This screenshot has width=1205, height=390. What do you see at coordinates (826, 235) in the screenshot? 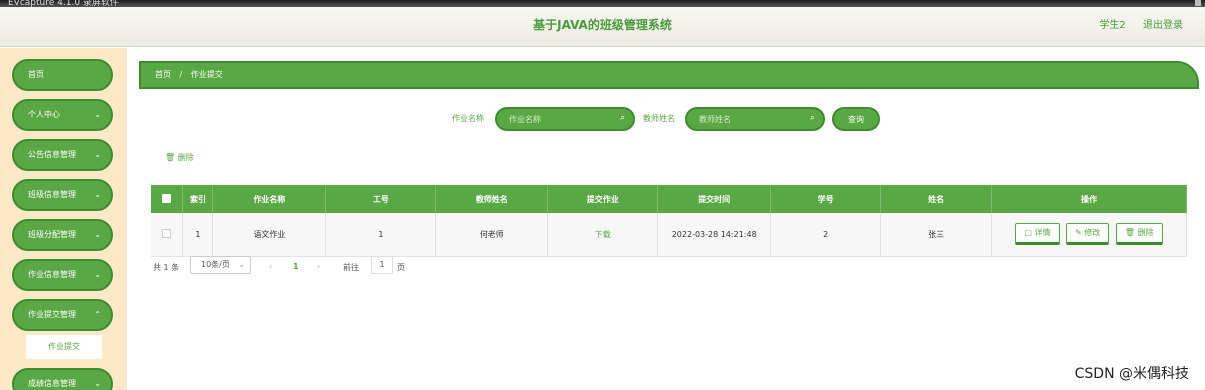
I see `cell-student-no: 2` at bounding box center [826, 235].